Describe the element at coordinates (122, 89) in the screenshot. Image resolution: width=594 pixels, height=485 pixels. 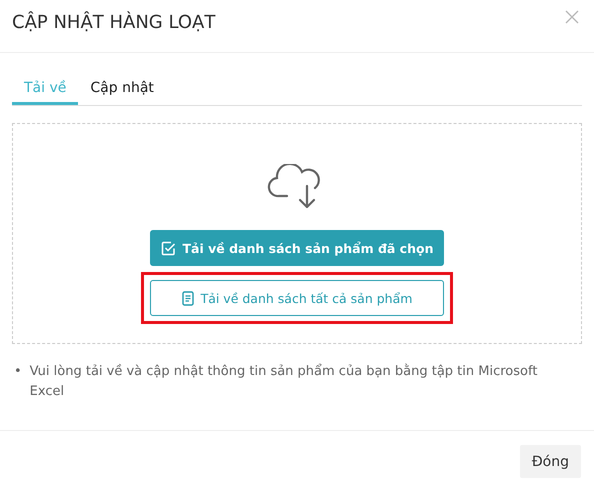
I see `tab: Cập nhật` at that location.